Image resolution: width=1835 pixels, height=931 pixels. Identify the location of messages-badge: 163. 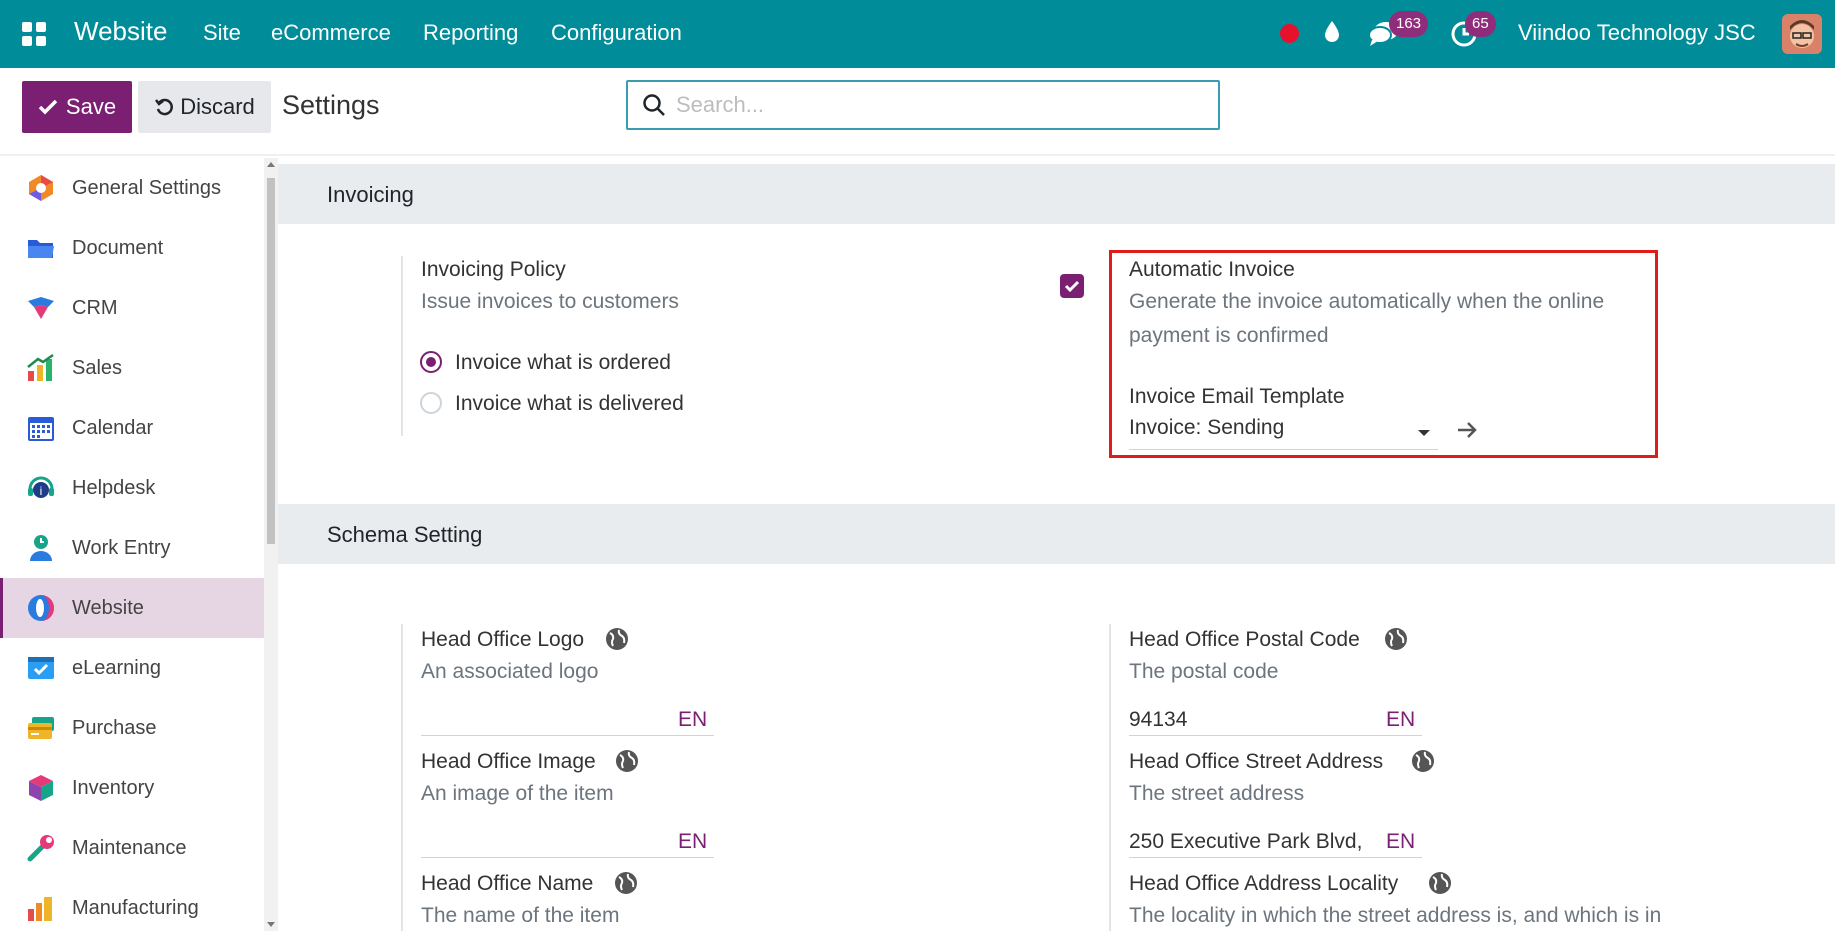
(1409, 24).